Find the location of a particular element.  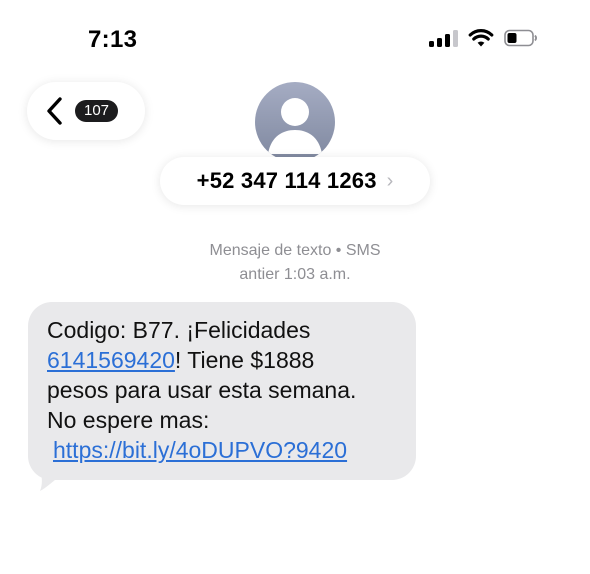

message-timestamp: antier 1:03 a.m. is located at coordinates (295, 275).